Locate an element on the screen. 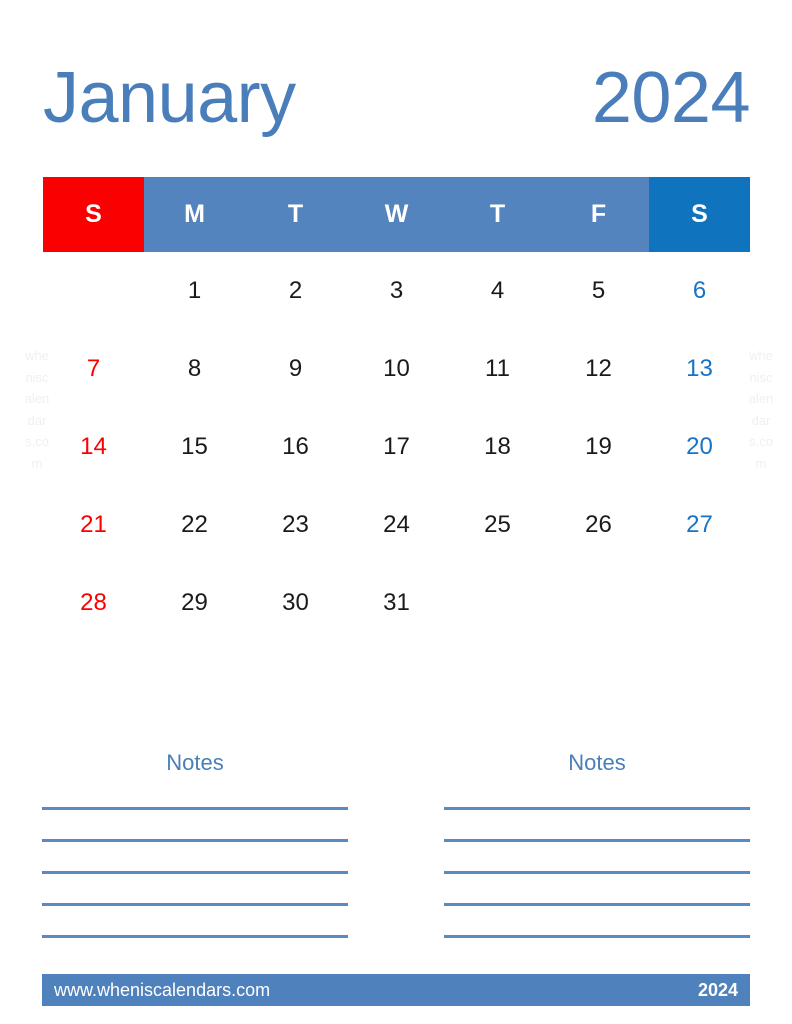 Image resolution: width=792 pixels, height=1024 pixels. day-cell-29: 29 is located at coordinates (194, 603).